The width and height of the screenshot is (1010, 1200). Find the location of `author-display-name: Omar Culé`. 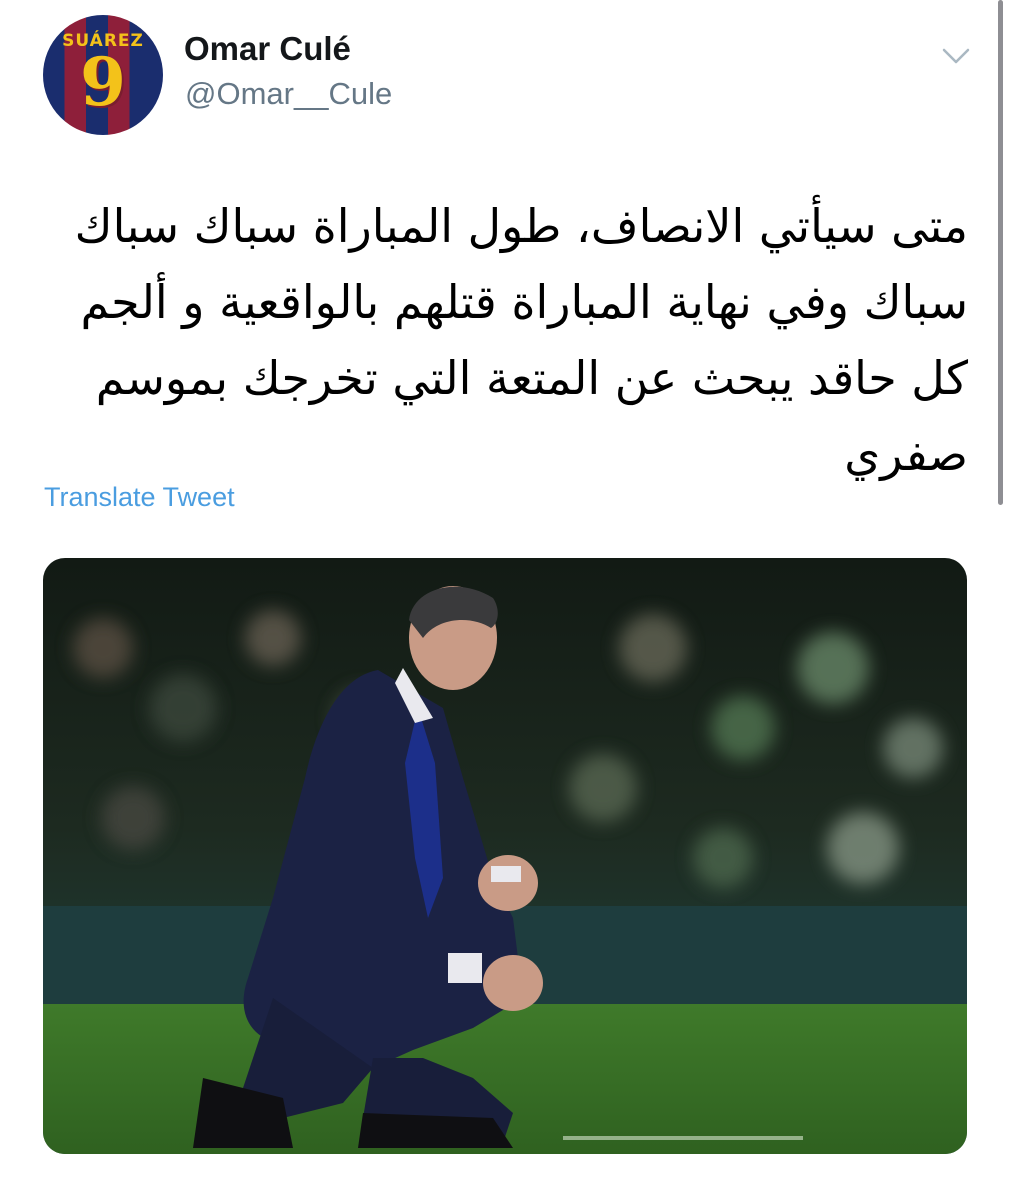

author-display-name: Omar Culé is located at coordinates (267, 49).